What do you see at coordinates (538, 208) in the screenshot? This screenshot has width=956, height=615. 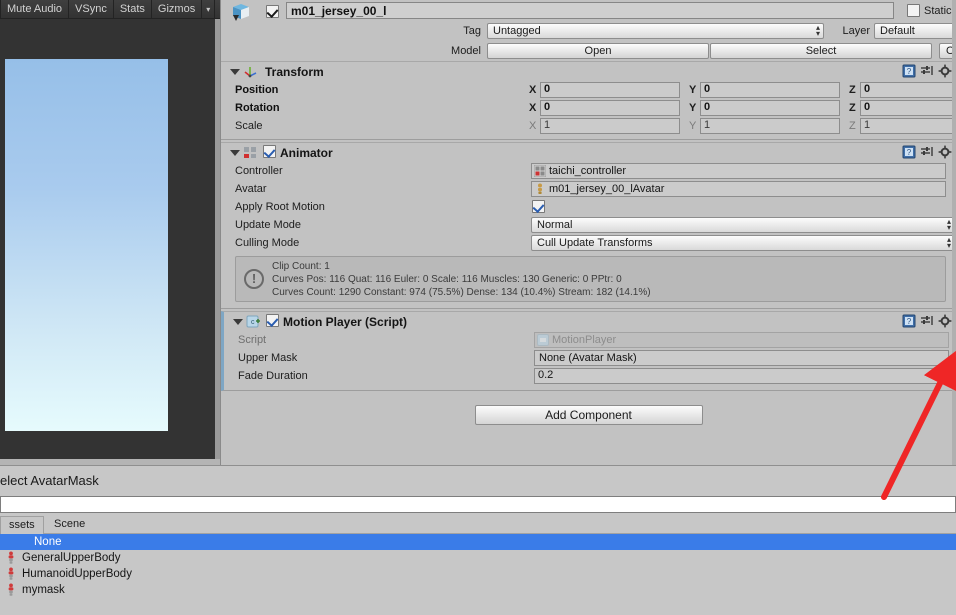 I see `apply-root-motion-checkbox` at bounding box center [538, 208].